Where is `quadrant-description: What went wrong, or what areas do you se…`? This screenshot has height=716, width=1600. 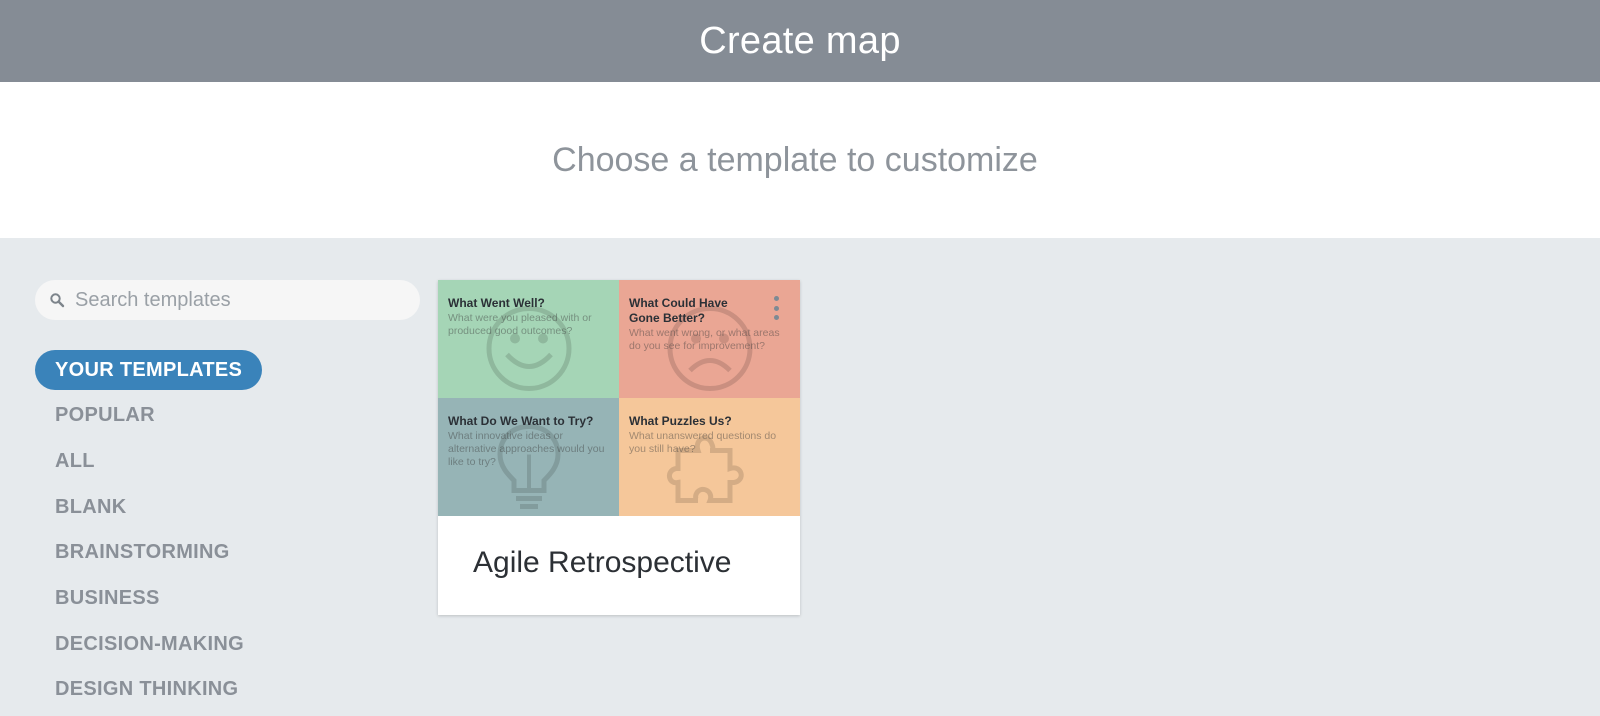 quadrant-description: What went wrong, or what areas do you se… is located at coordinates (704, 339).